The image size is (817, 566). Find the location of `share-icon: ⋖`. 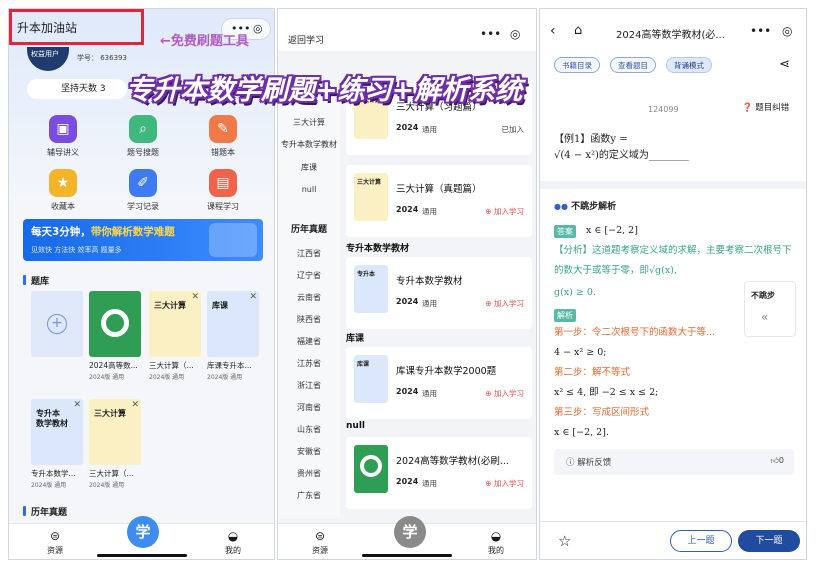

share-icon: ⋖ is located at coordinates (784, 64).